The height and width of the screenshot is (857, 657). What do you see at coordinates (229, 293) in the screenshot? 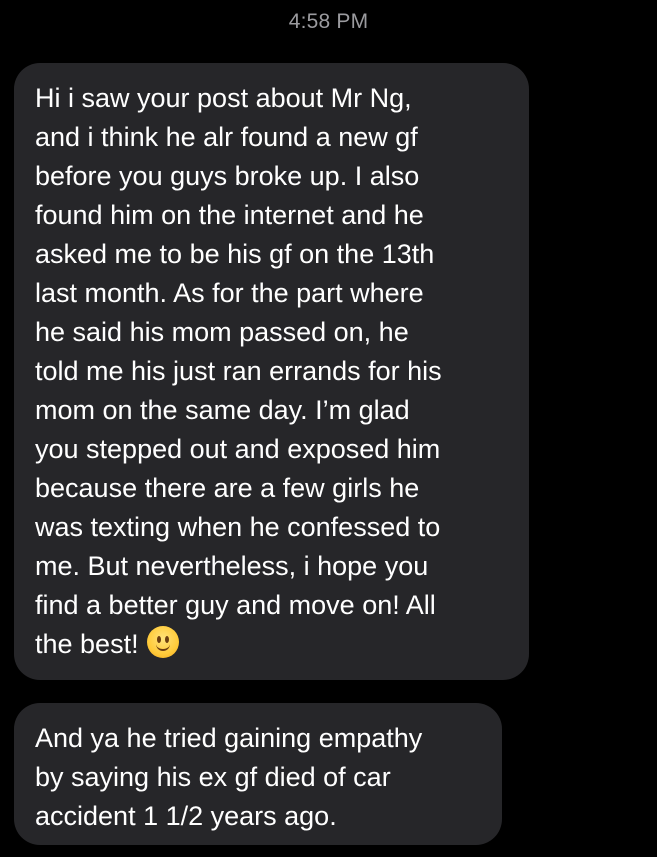
I see `message-line: last month. As for the part where` at bounding box center [229, 293].